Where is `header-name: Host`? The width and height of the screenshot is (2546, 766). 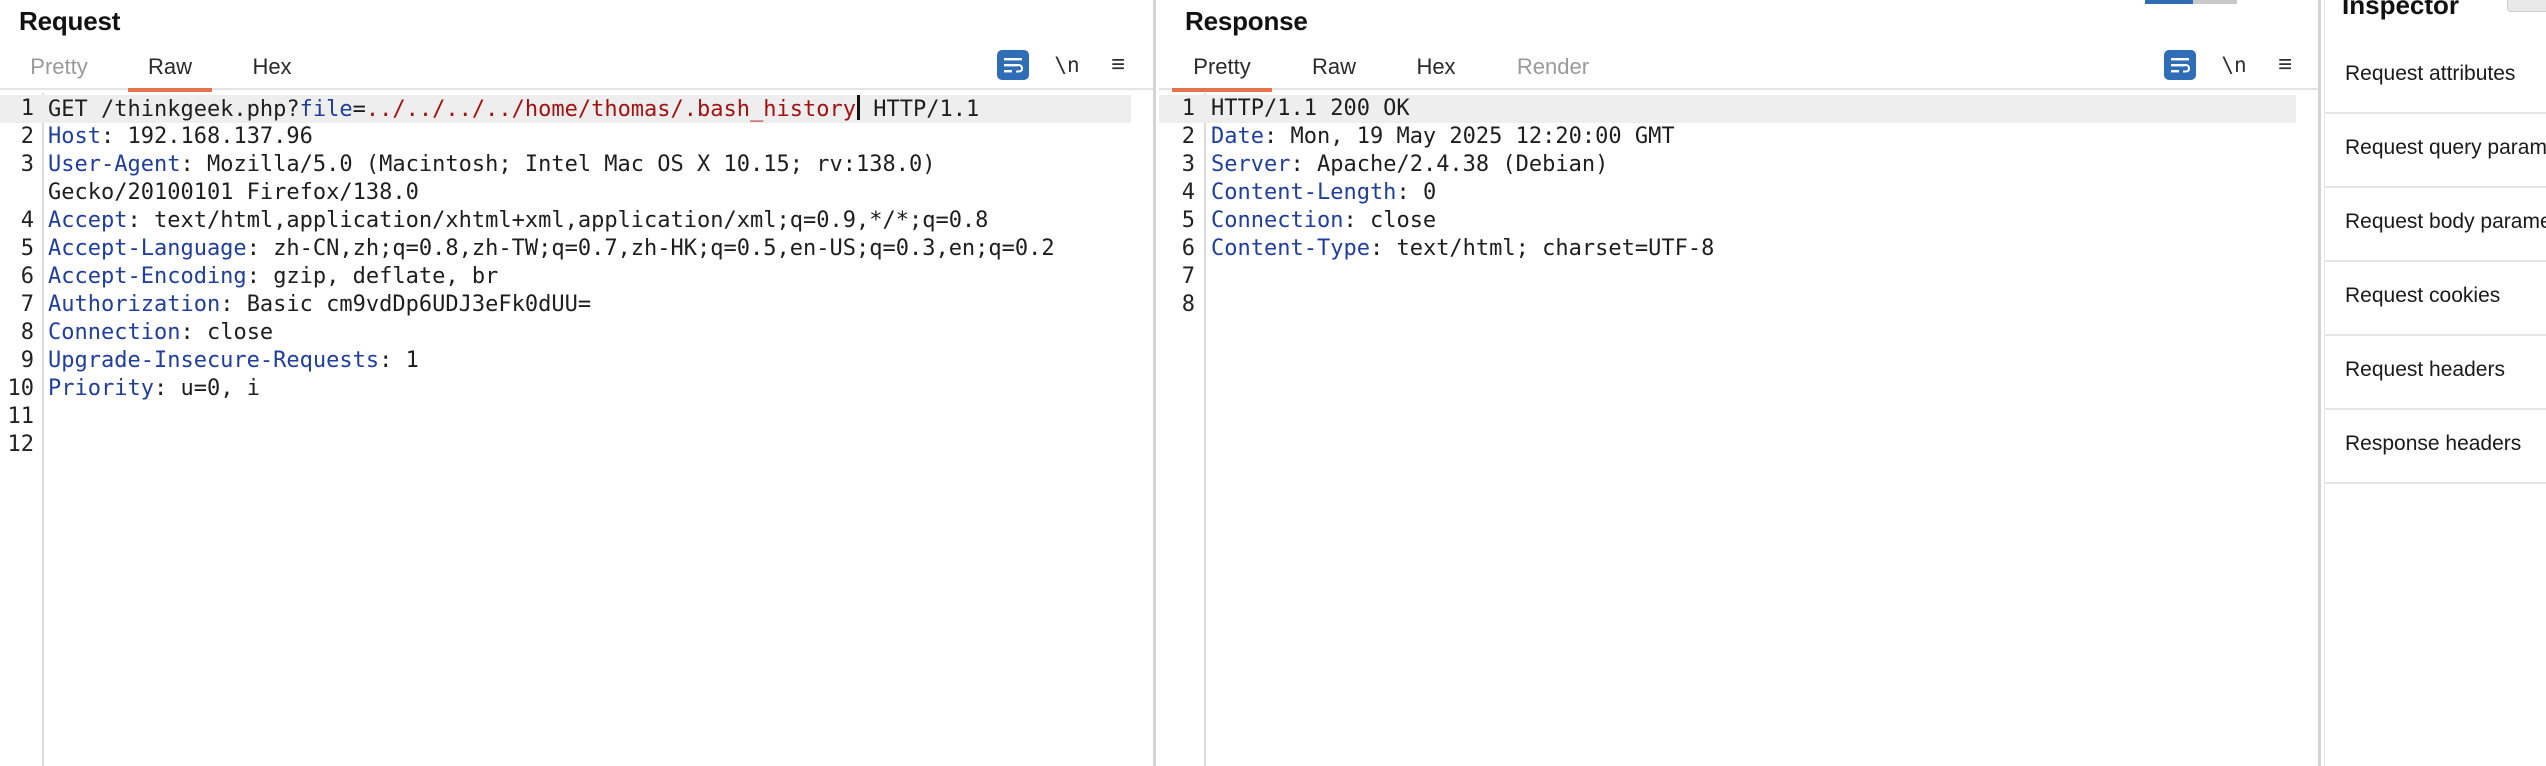
header-name: Host is located at coordinates (74, 136).